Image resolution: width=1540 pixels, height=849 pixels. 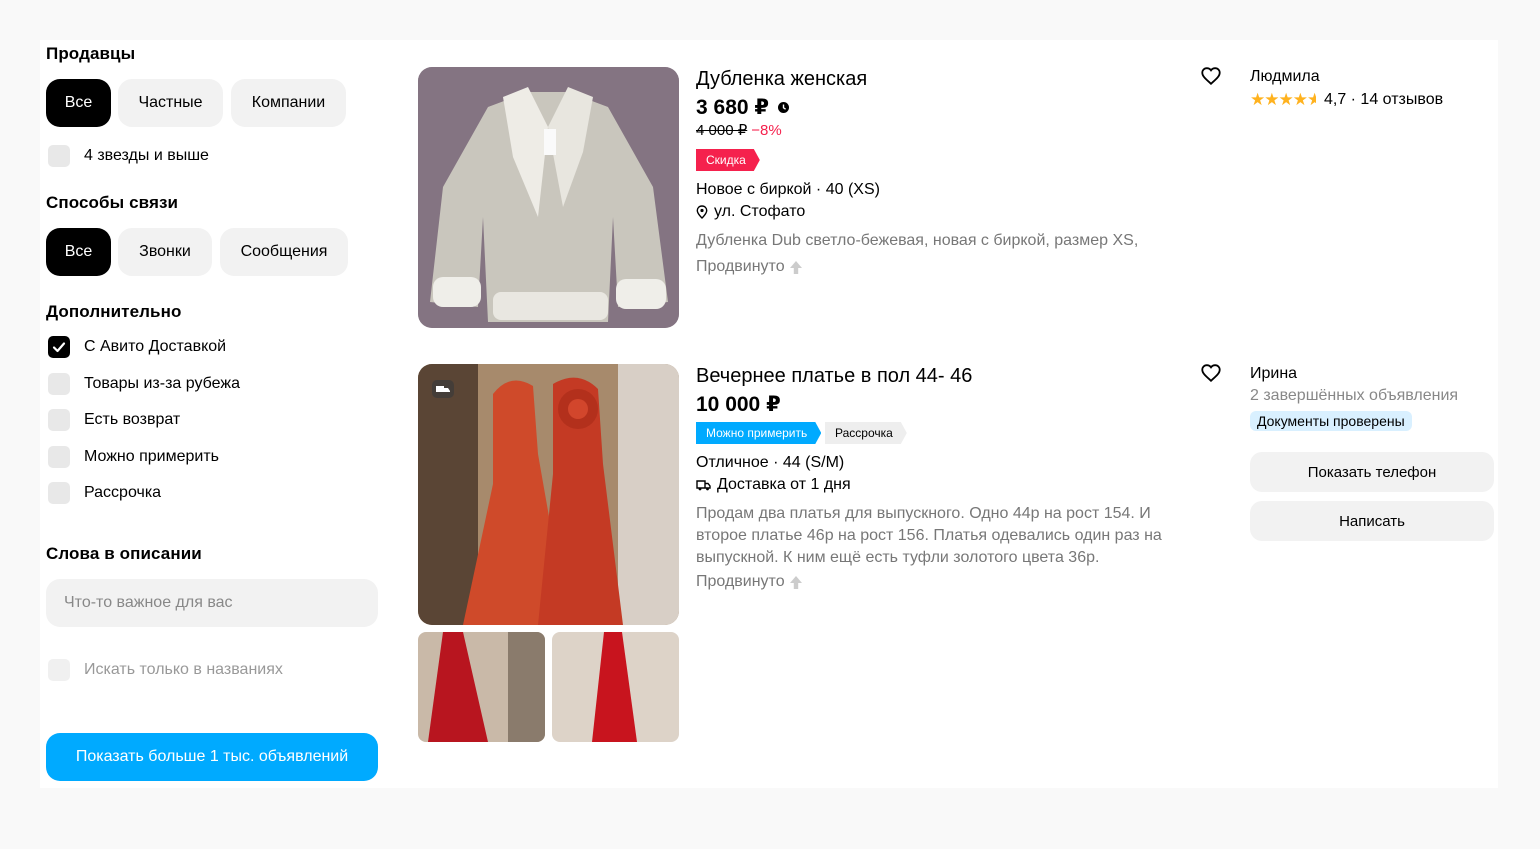 What do you see at coordinates (784, 484) in the screenshot?
I see `delivery-text: Доставка от 1 дня` at bounding box center [784, 484].